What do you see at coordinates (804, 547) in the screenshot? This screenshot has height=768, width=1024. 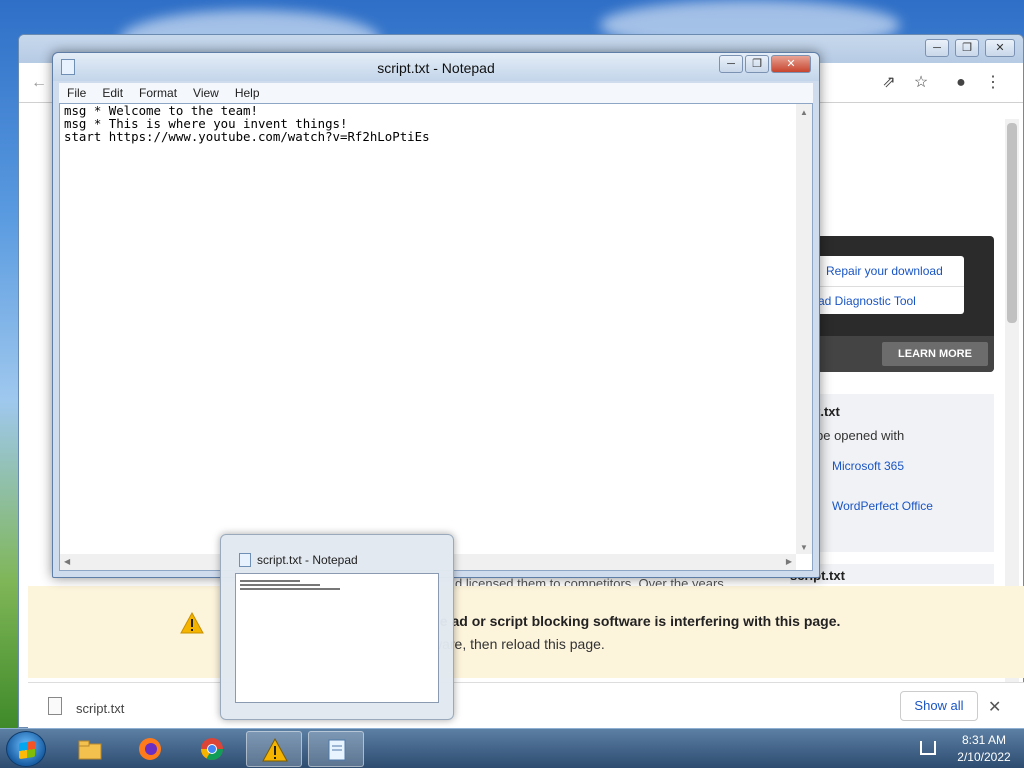 I see `scroll-down-icon: ▼` at bounding box center [804, 547].